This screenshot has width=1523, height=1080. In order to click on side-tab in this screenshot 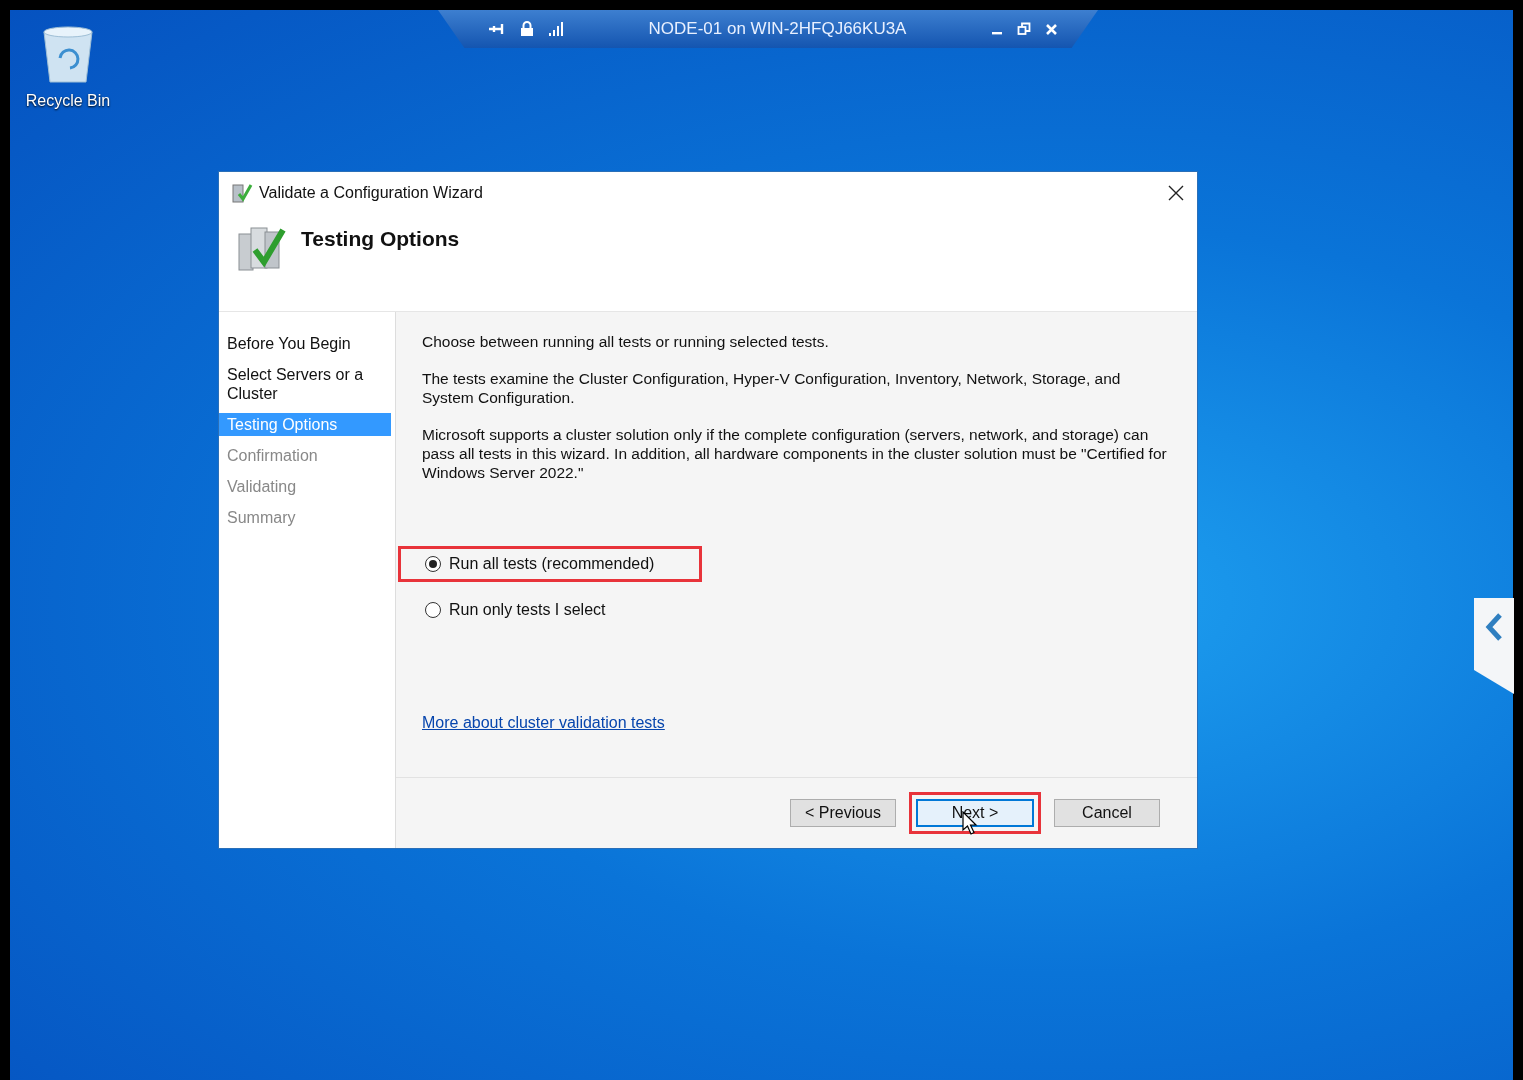, I will do `click(1494, 646)`.